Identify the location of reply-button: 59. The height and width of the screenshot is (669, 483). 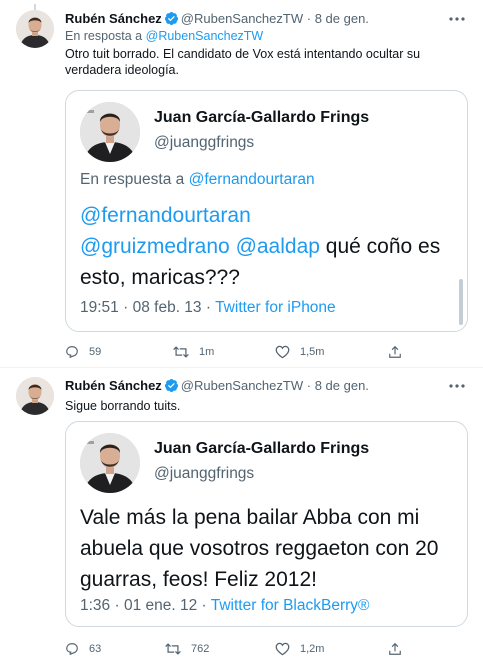
(83, 352).